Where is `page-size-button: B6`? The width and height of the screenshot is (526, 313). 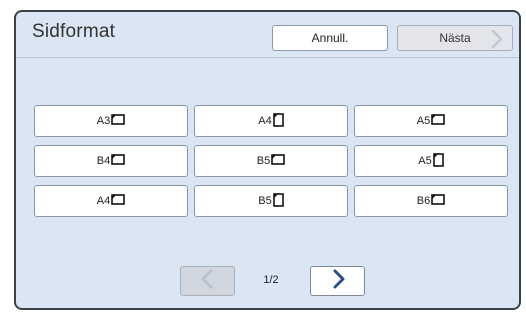 page-size-button: B6 is located at coordinates (431, 201).